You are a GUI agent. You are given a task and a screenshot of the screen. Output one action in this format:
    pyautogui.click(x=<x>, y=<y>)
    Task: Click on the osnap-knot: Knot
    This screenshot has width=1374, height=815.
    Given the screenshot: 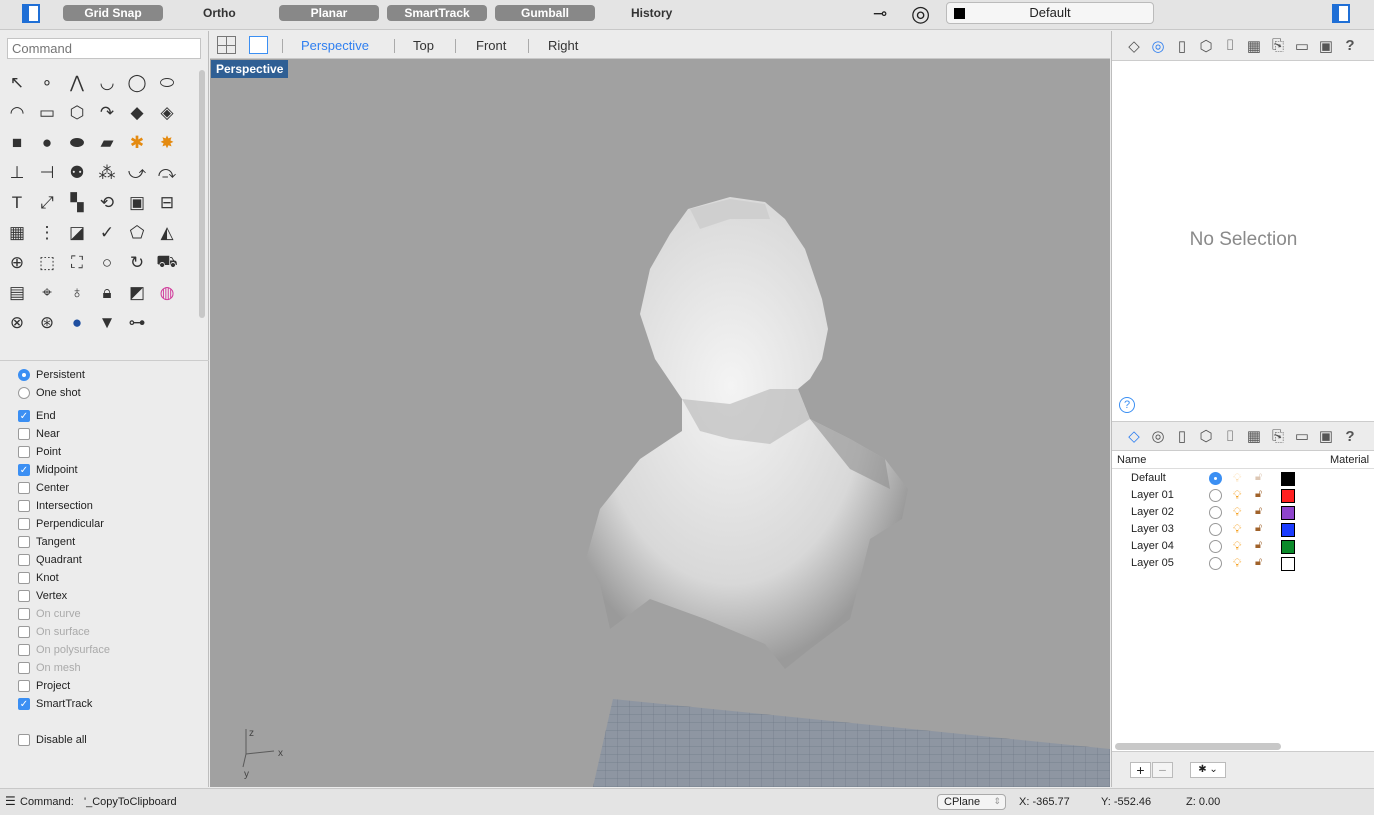 What is the action you would take?
    pyautogui.click(x=64, y=578)
    